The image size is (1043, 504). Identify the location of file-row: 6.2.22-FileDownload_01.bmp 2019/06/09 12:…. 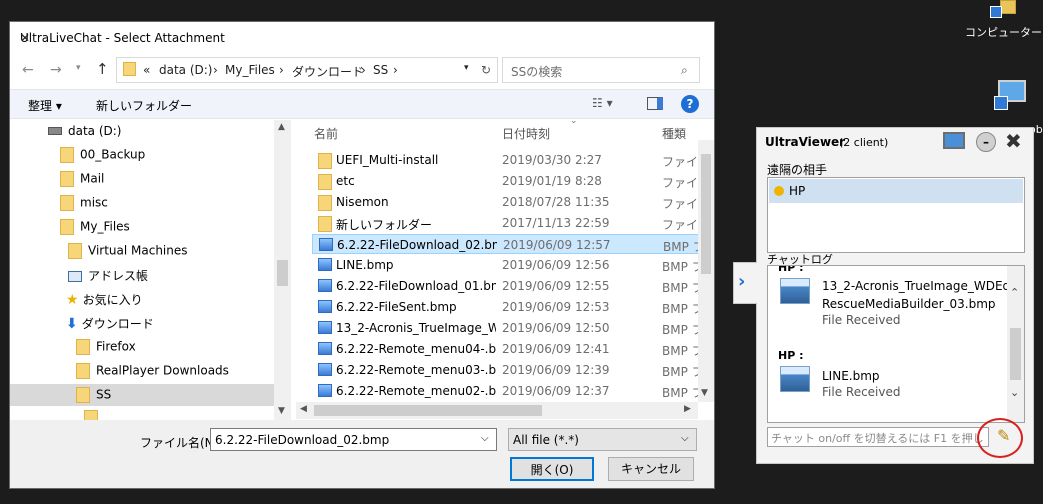
(509, 286).